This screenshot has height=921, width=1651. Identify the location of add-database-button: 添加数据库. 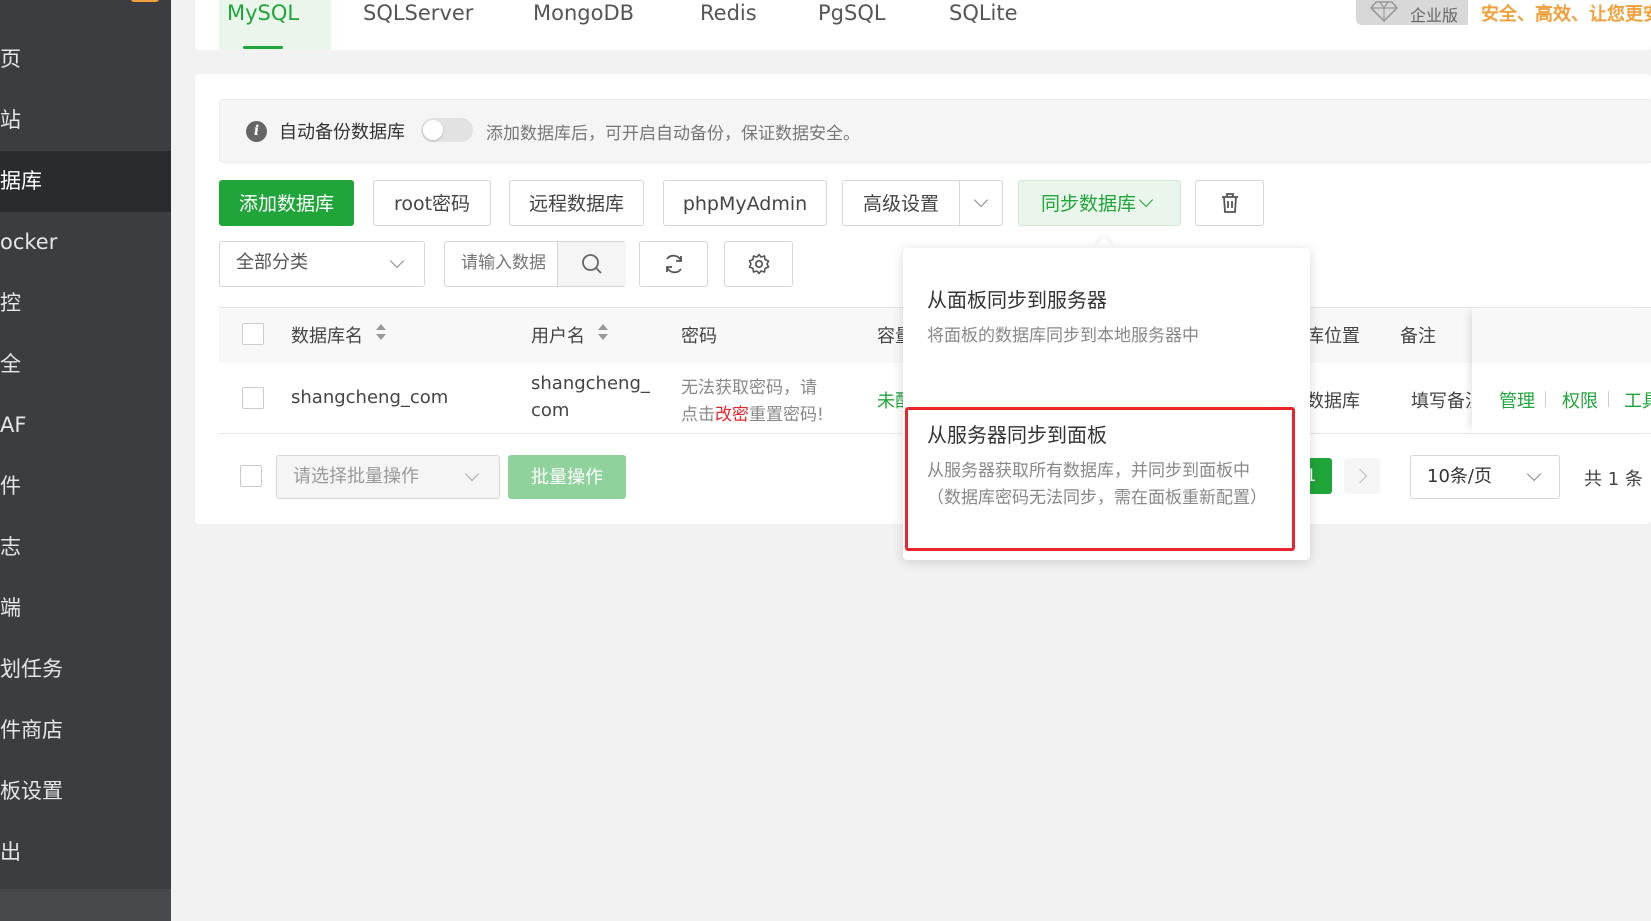
(286, 203).